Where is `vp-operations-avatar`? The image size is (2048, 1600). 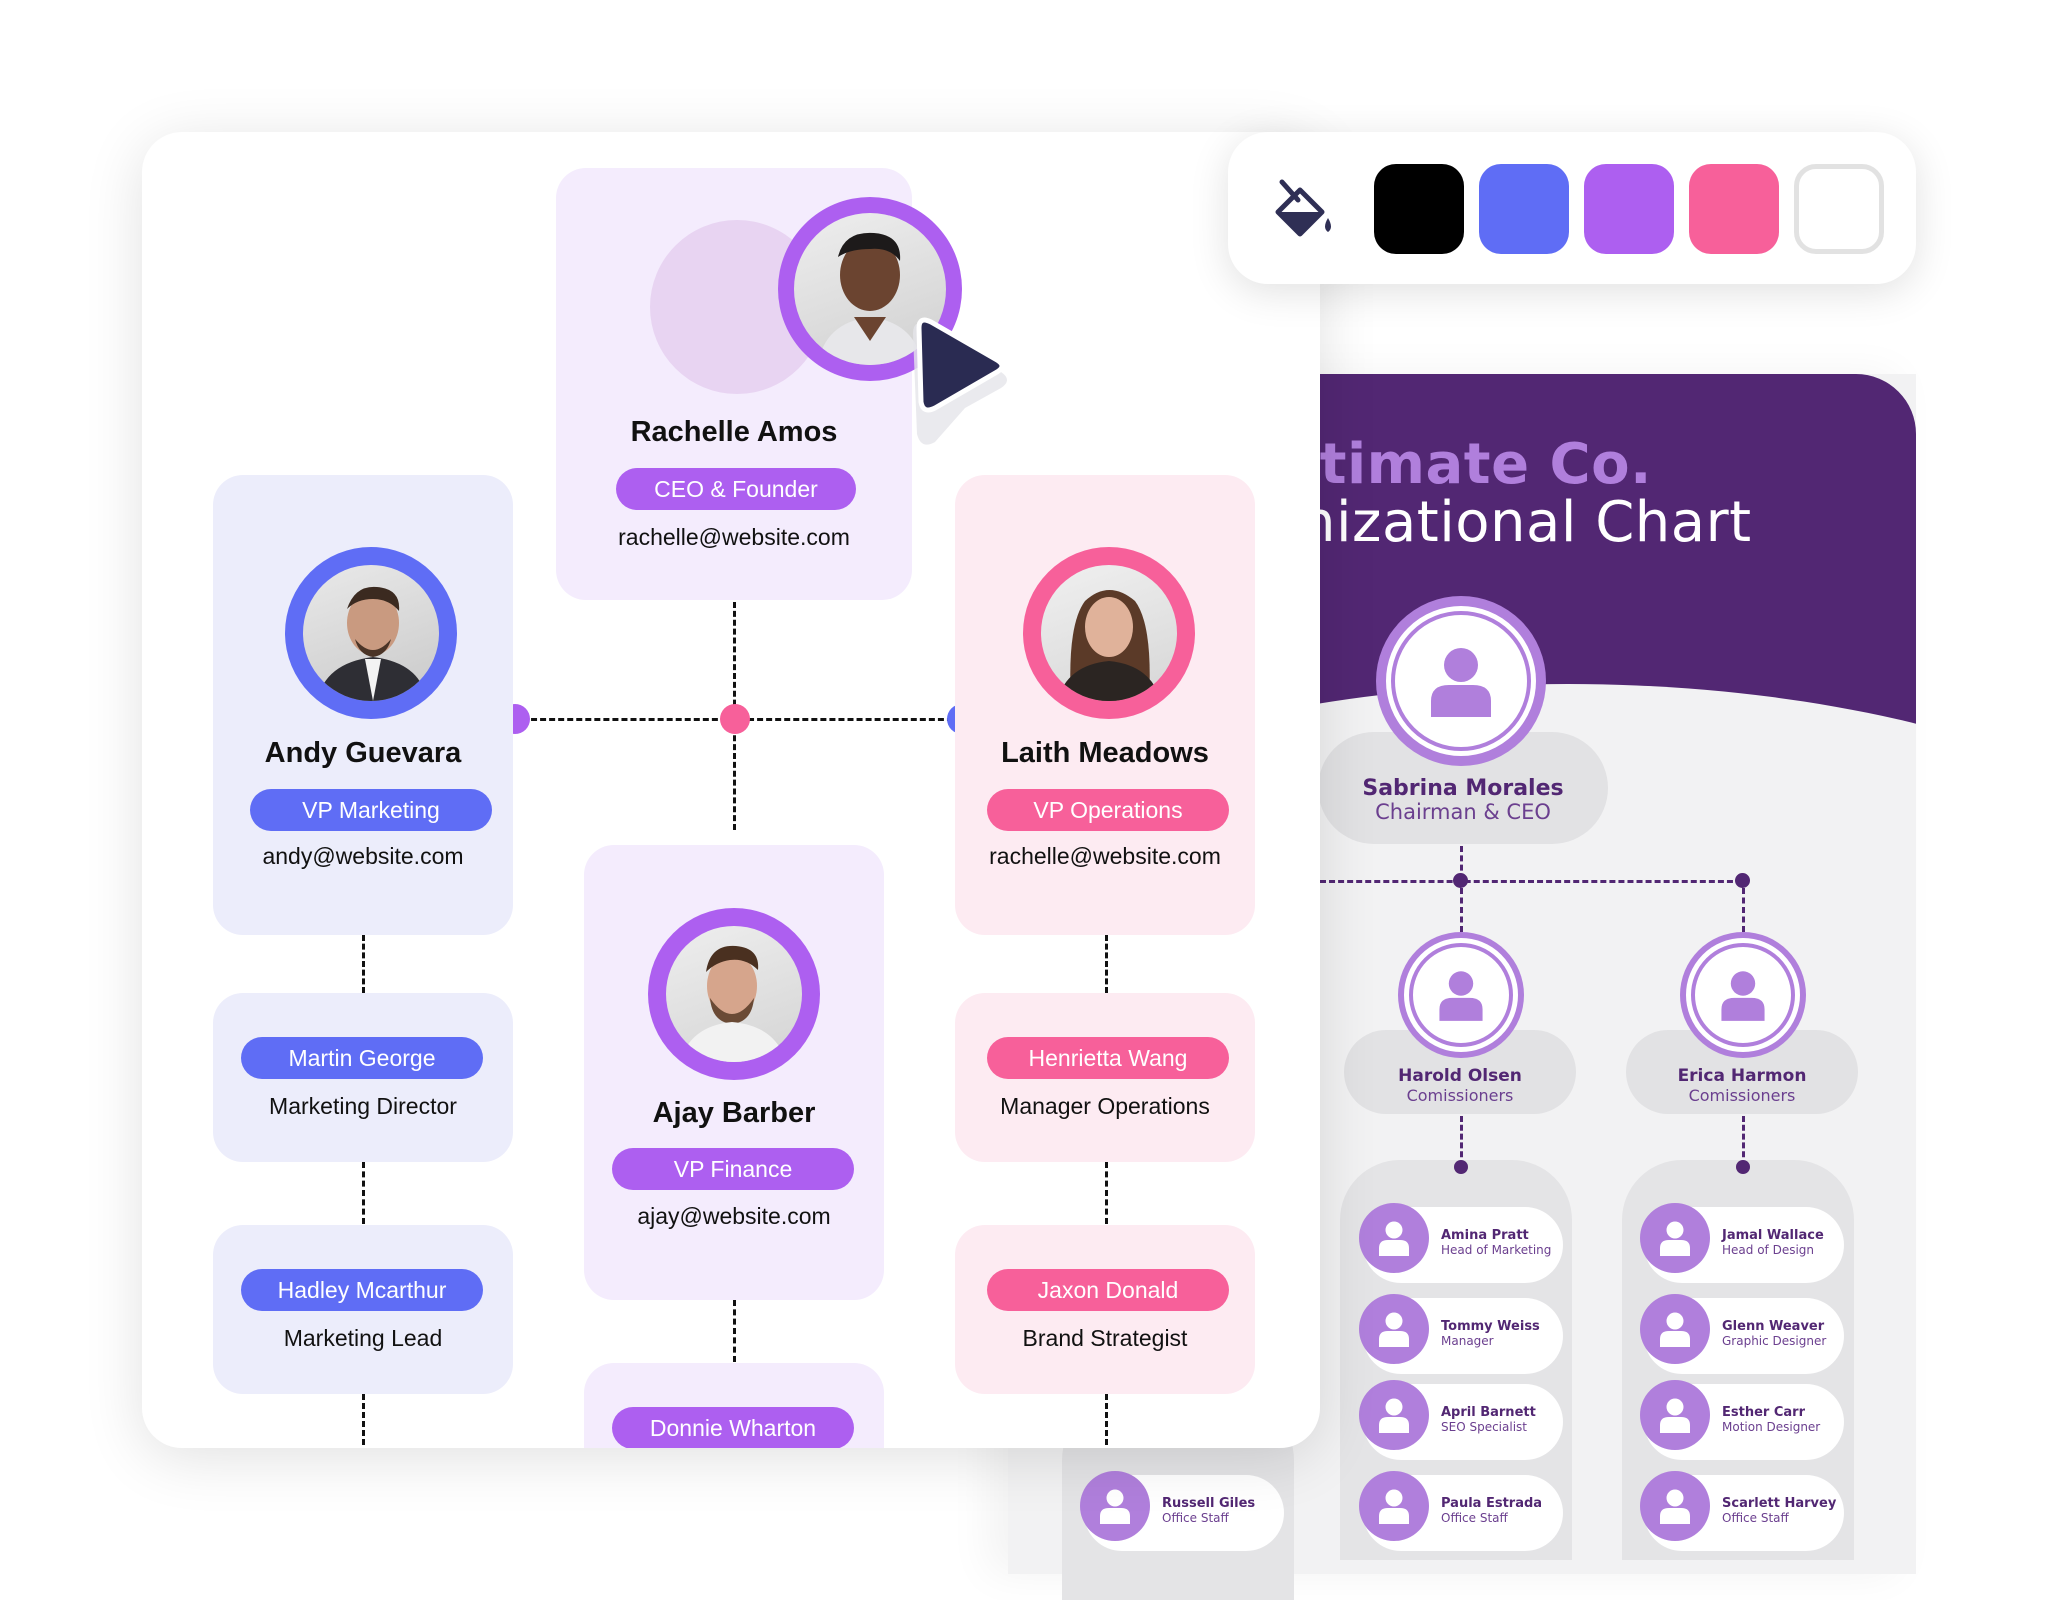
vp-operations-avatar is located at coordinates (1109, 633).